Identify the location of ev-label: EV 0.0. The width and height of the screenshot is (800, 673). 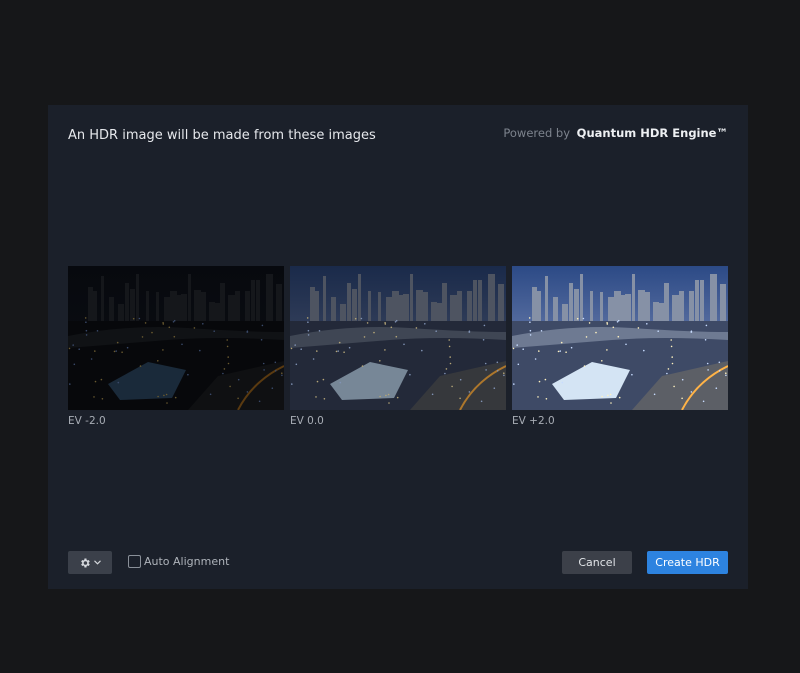
(307, 421).